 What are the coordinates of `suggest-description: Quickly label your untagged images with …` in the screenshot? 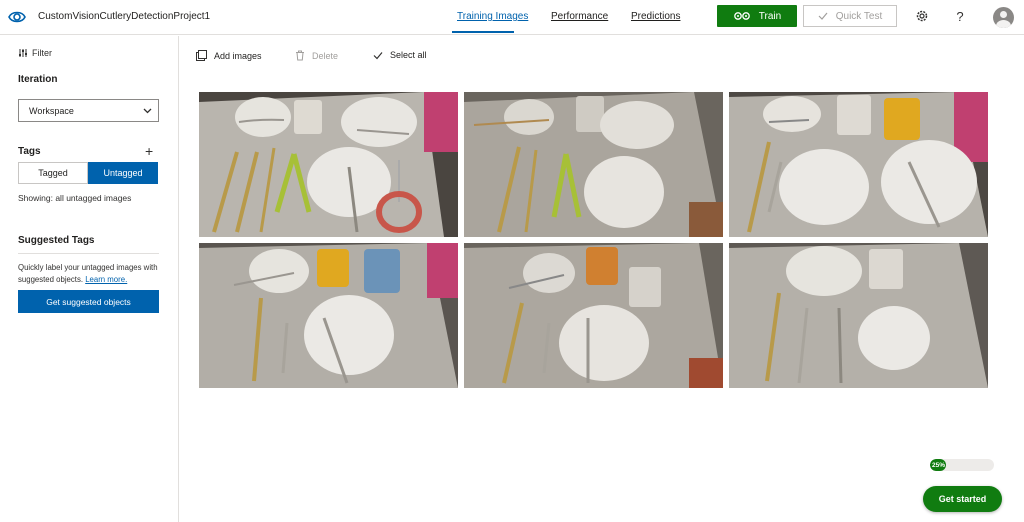 It's located at (90, 274).